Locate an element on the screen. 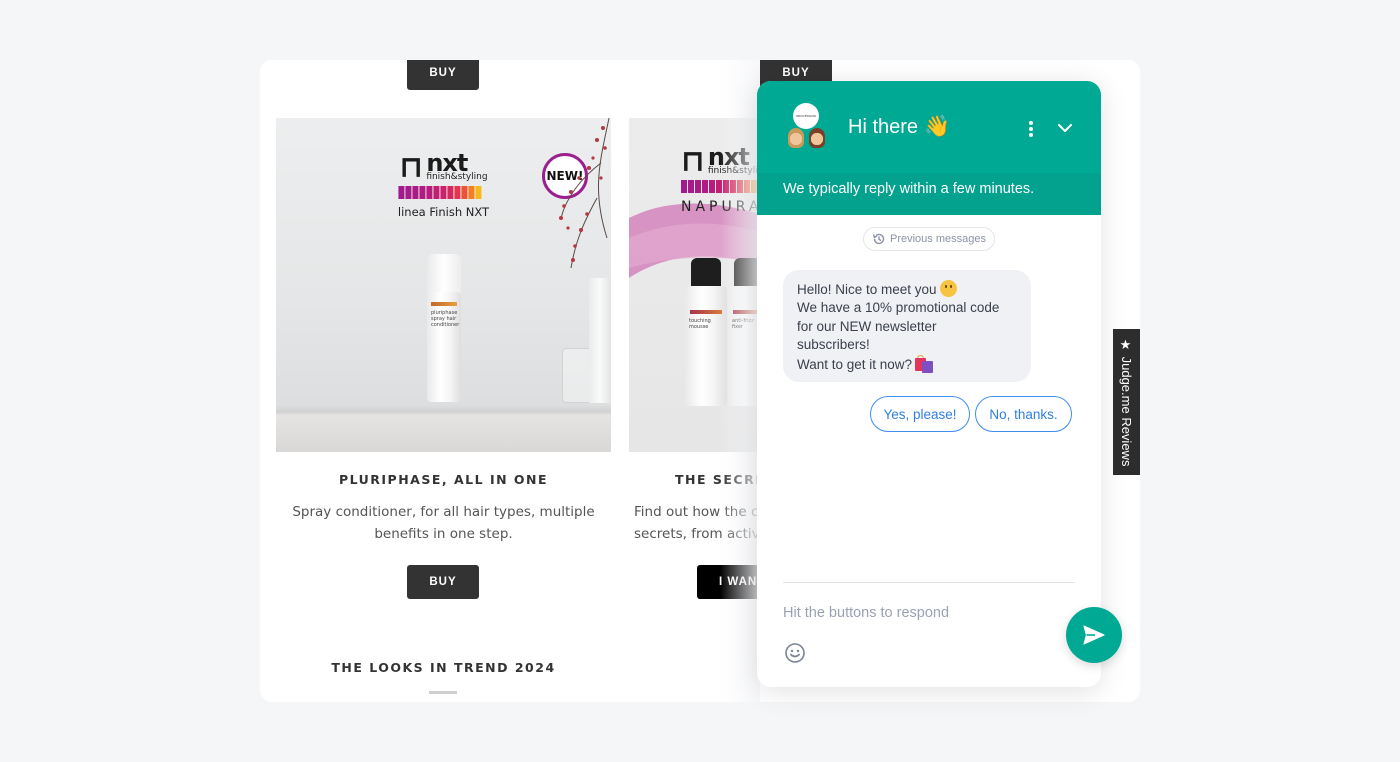 This screenshot has height=762, width=1400. history-icon is located at coordinates (878, 239).